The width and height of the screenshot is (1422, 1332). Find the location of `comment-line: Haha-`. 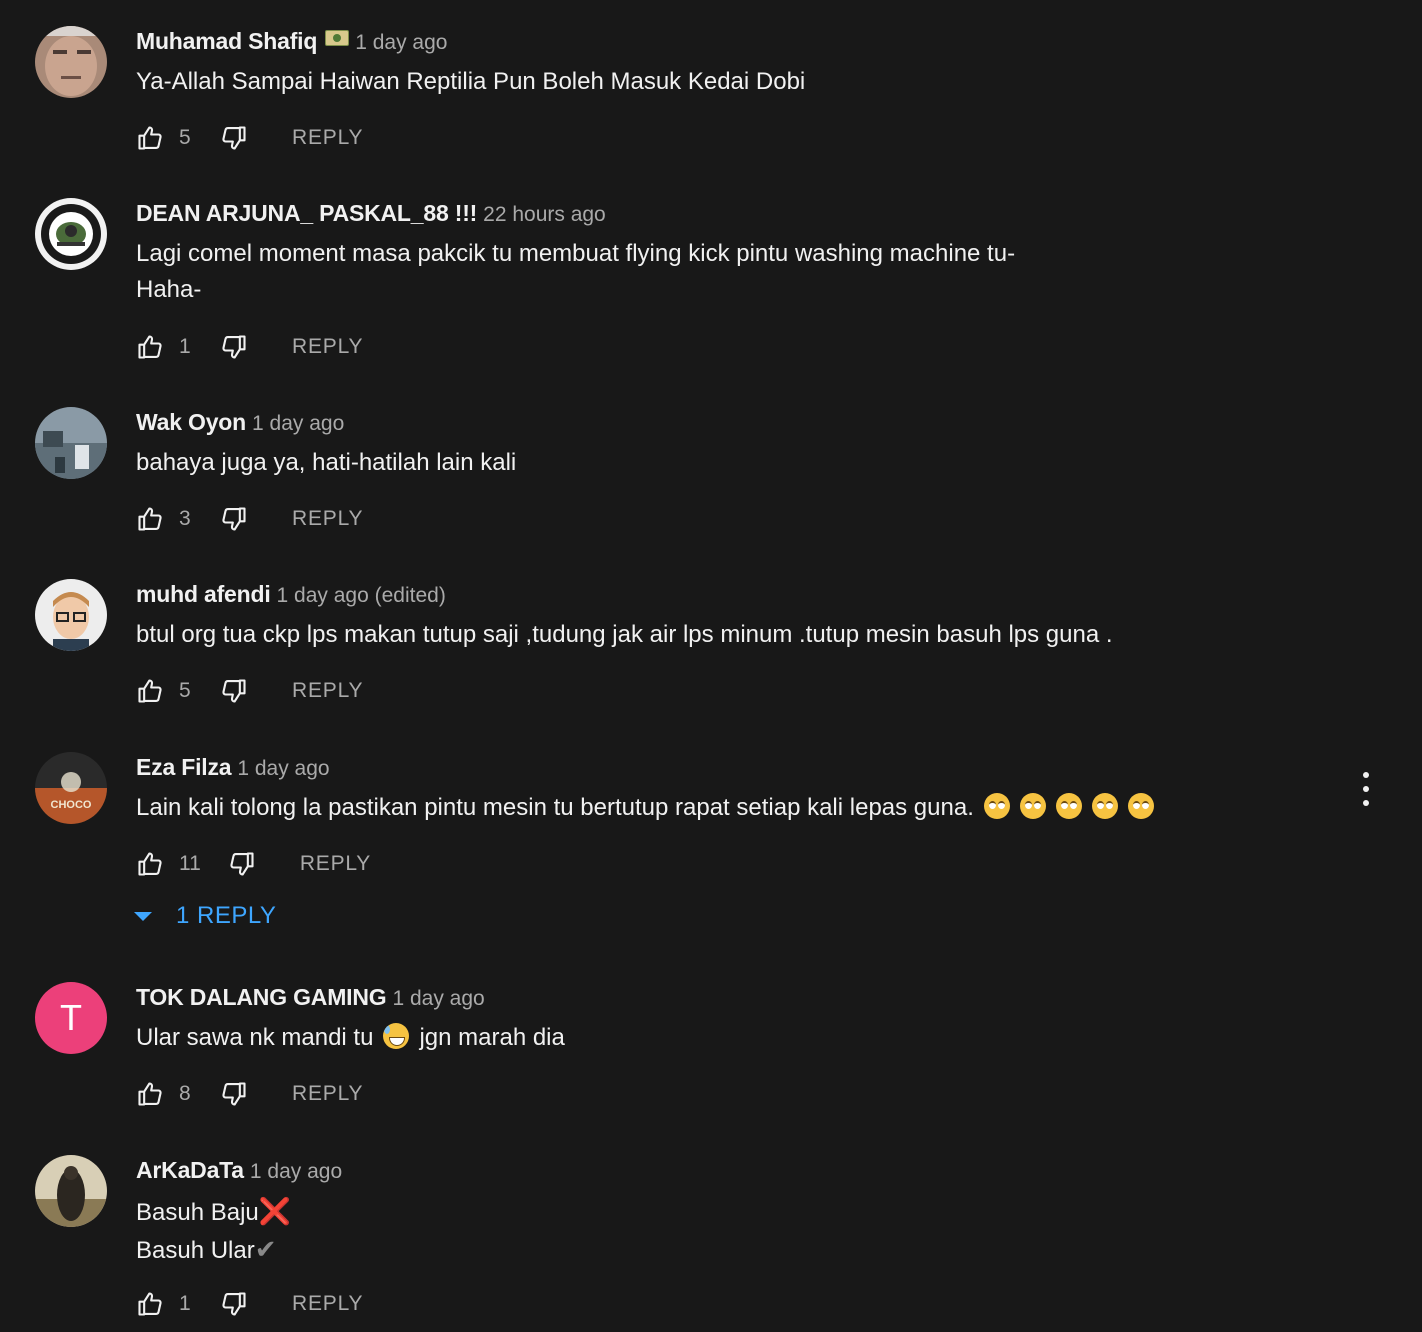

comment-line: Haha- is located at coordinates (169, 289).